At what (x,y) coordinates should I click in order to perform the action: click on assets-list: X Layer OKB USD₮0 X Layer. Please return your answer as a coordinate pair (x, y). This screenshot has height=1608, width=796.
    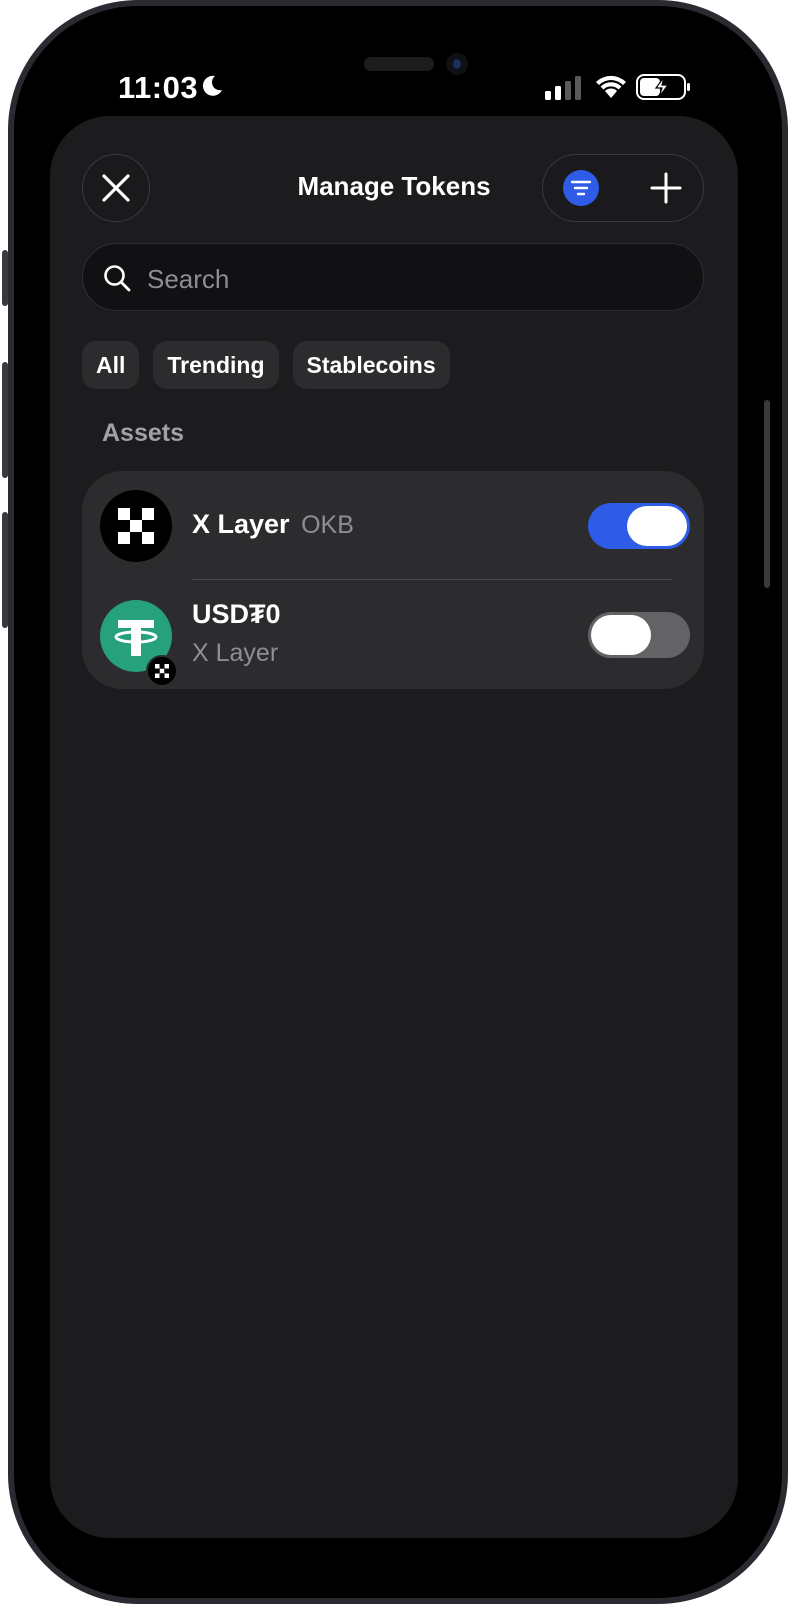
    Looking at the image, I should click on (393, 580).